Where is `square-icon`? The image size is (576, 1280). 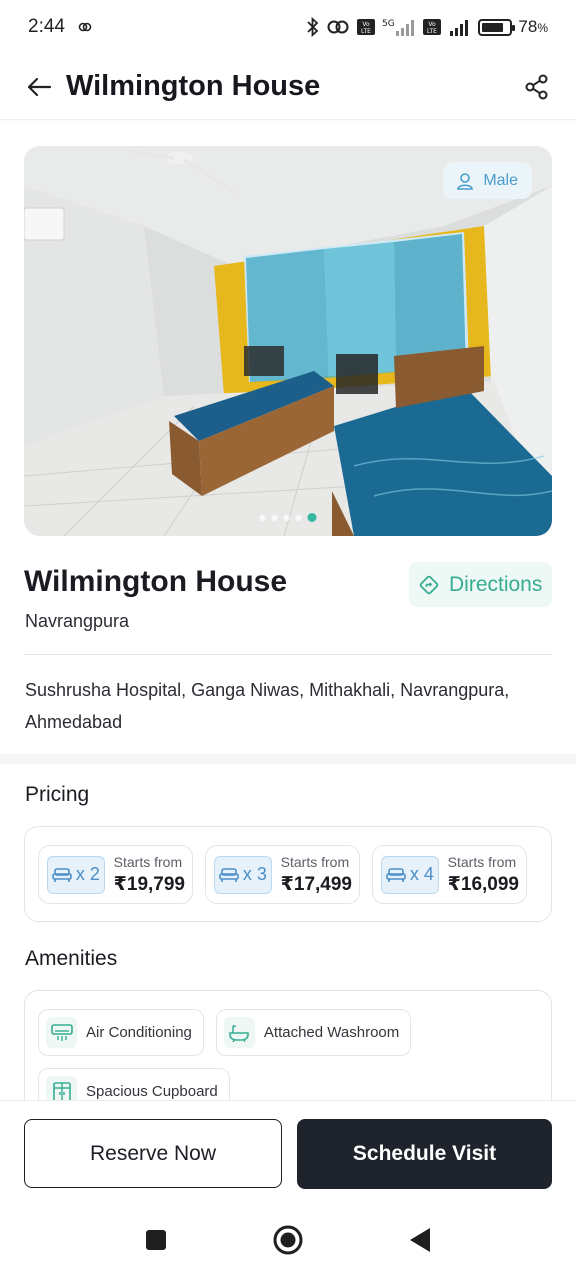
square-icon is located at coordinates (156, 1240).